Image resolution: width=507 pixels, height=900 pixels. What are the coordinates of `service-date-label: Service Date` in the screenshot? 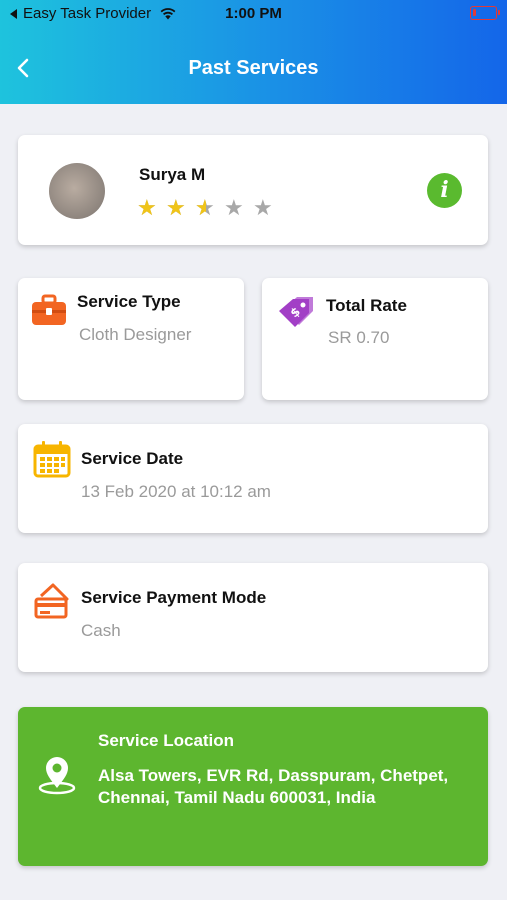 It's located at (132, 458).